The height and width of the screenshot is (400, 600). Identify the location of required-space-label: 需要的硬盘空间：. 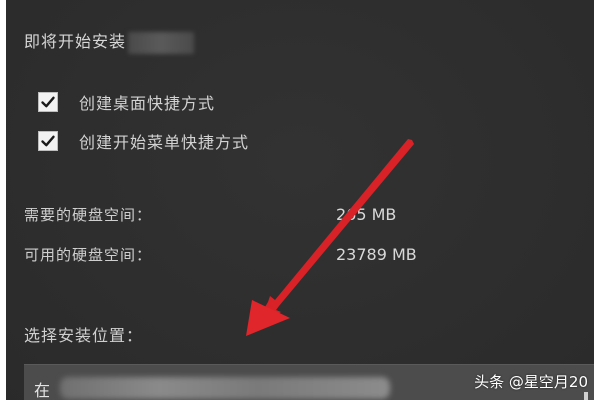
(88, 215).